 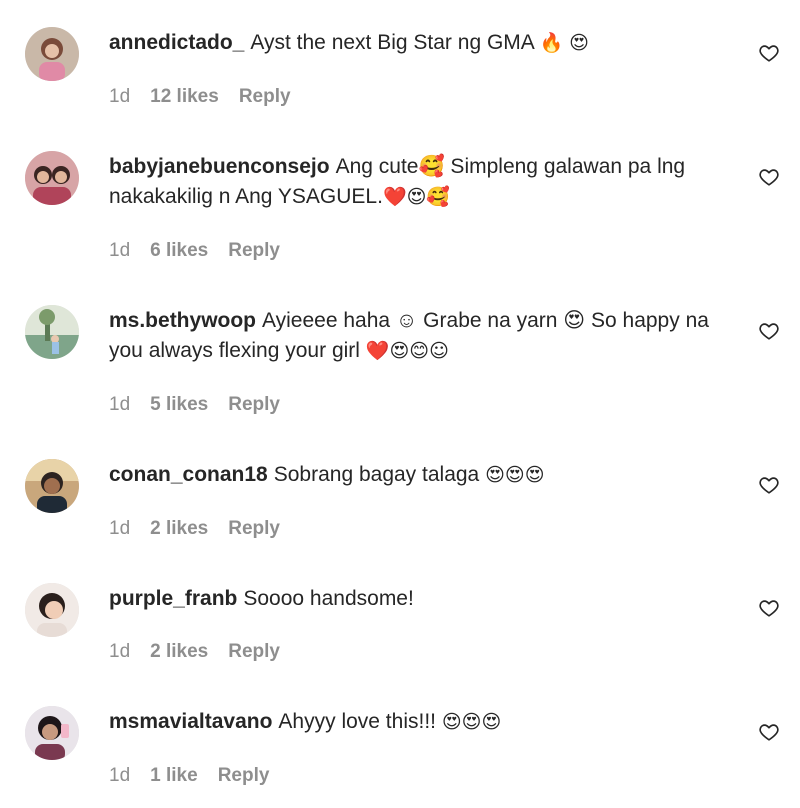 What do you see at coordinates (328, 598) in the screenshot?
I see `comment-body: Soooo handsome!` at bounding box center [328, 598].